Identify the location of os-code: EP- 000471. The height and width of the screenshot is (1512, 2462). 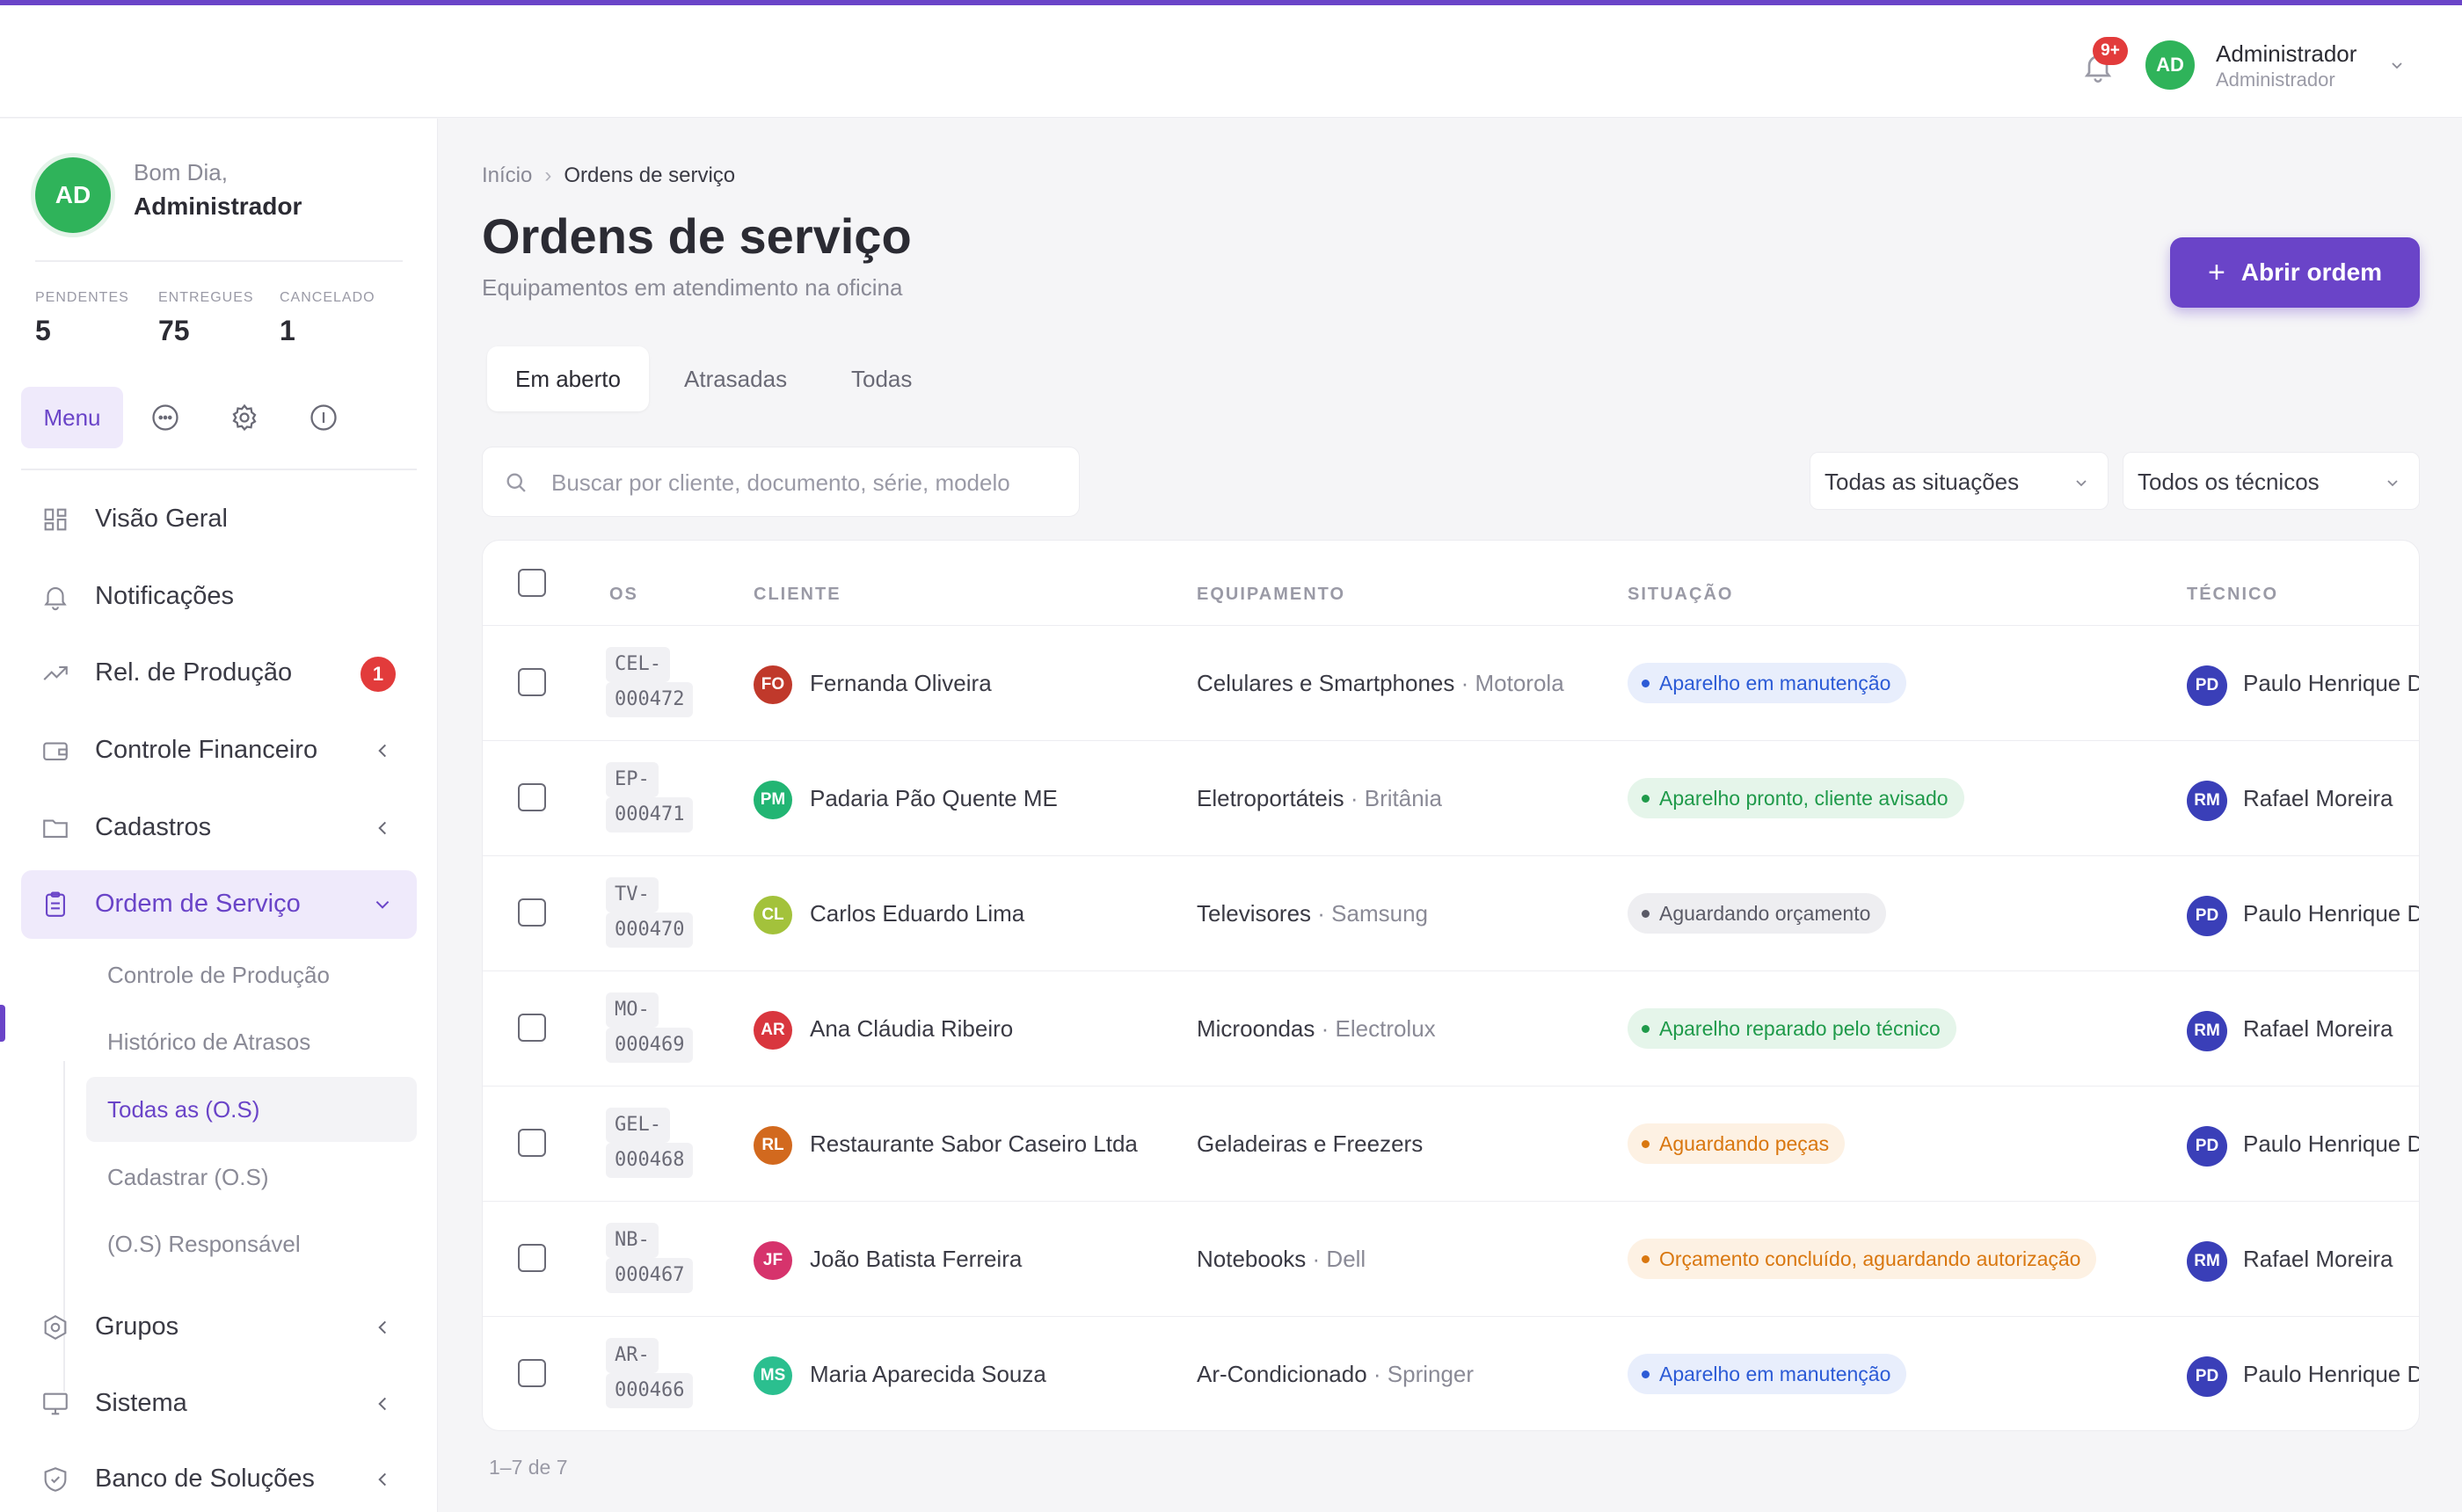
(650, 797).